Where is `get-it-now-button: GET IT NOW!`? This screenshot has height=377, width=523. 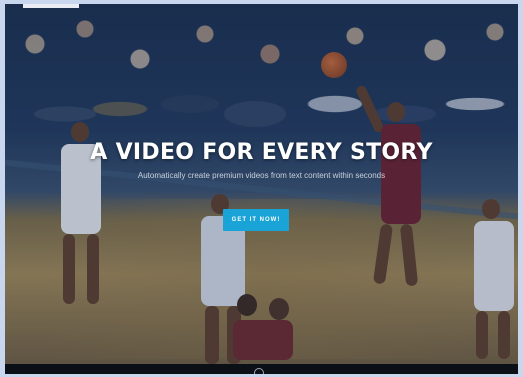 get-it-now-button: GET IT NOW! is located at coordinates (256, 220).